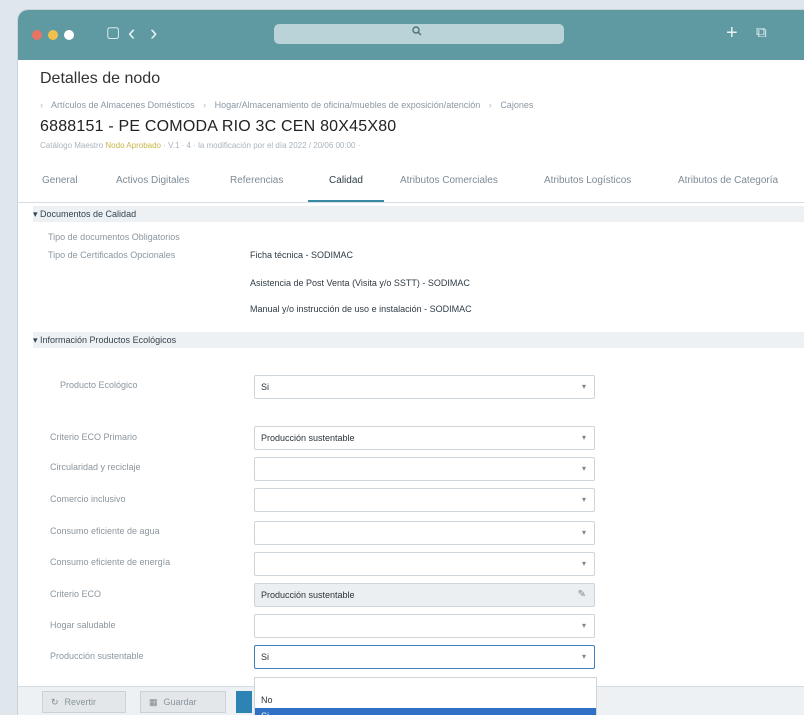  I want to click on search-icon, so click(417, 31).